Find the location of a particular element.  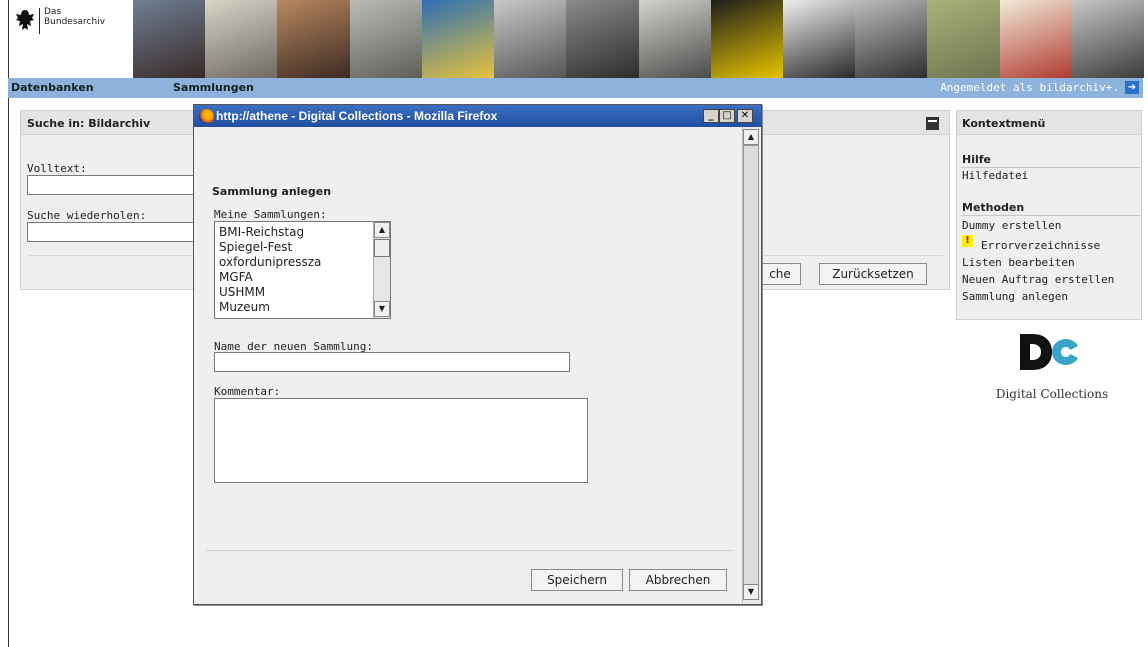

bundesarchiv-logo: Das Bundesarchiv is located at coordinates (71, 39).